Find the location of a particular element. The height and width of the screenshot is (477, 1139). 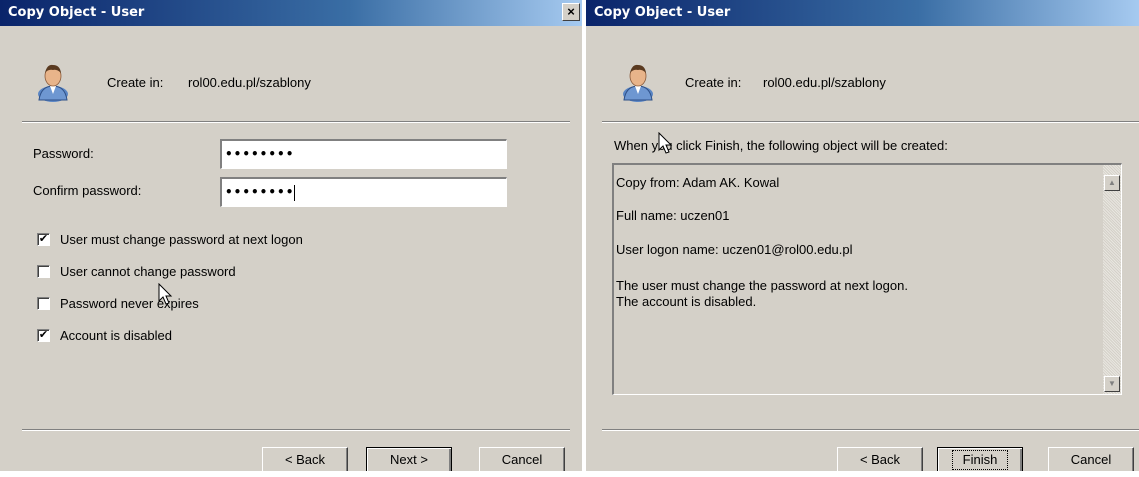

checkbox-label: User must change password at next logon is located at coordinates (181, 239).